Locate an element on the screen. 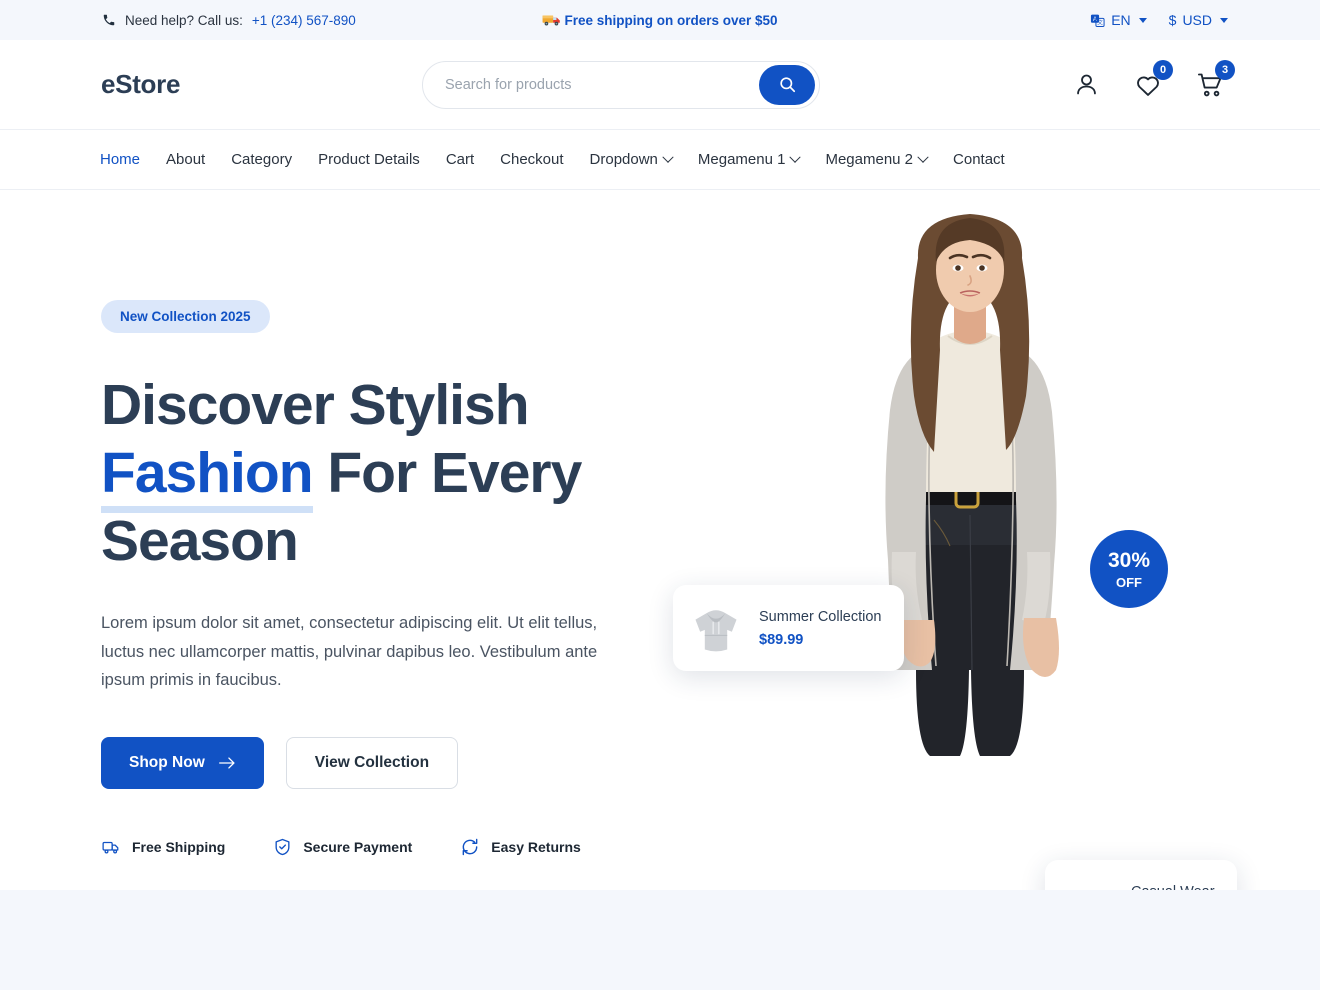  currency-selector: $ USD is located at coordinates (1198, 20).